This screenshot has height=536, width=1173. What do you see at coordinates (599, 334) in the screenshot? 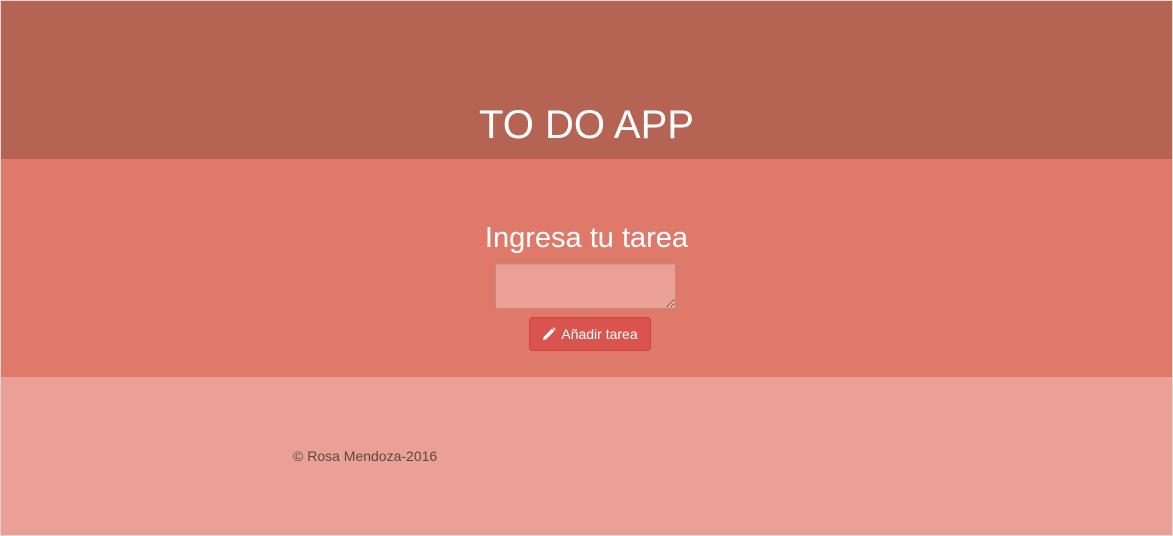
I see `add-task-button-label: Añadir tarea` at bounding box center [599, 334].